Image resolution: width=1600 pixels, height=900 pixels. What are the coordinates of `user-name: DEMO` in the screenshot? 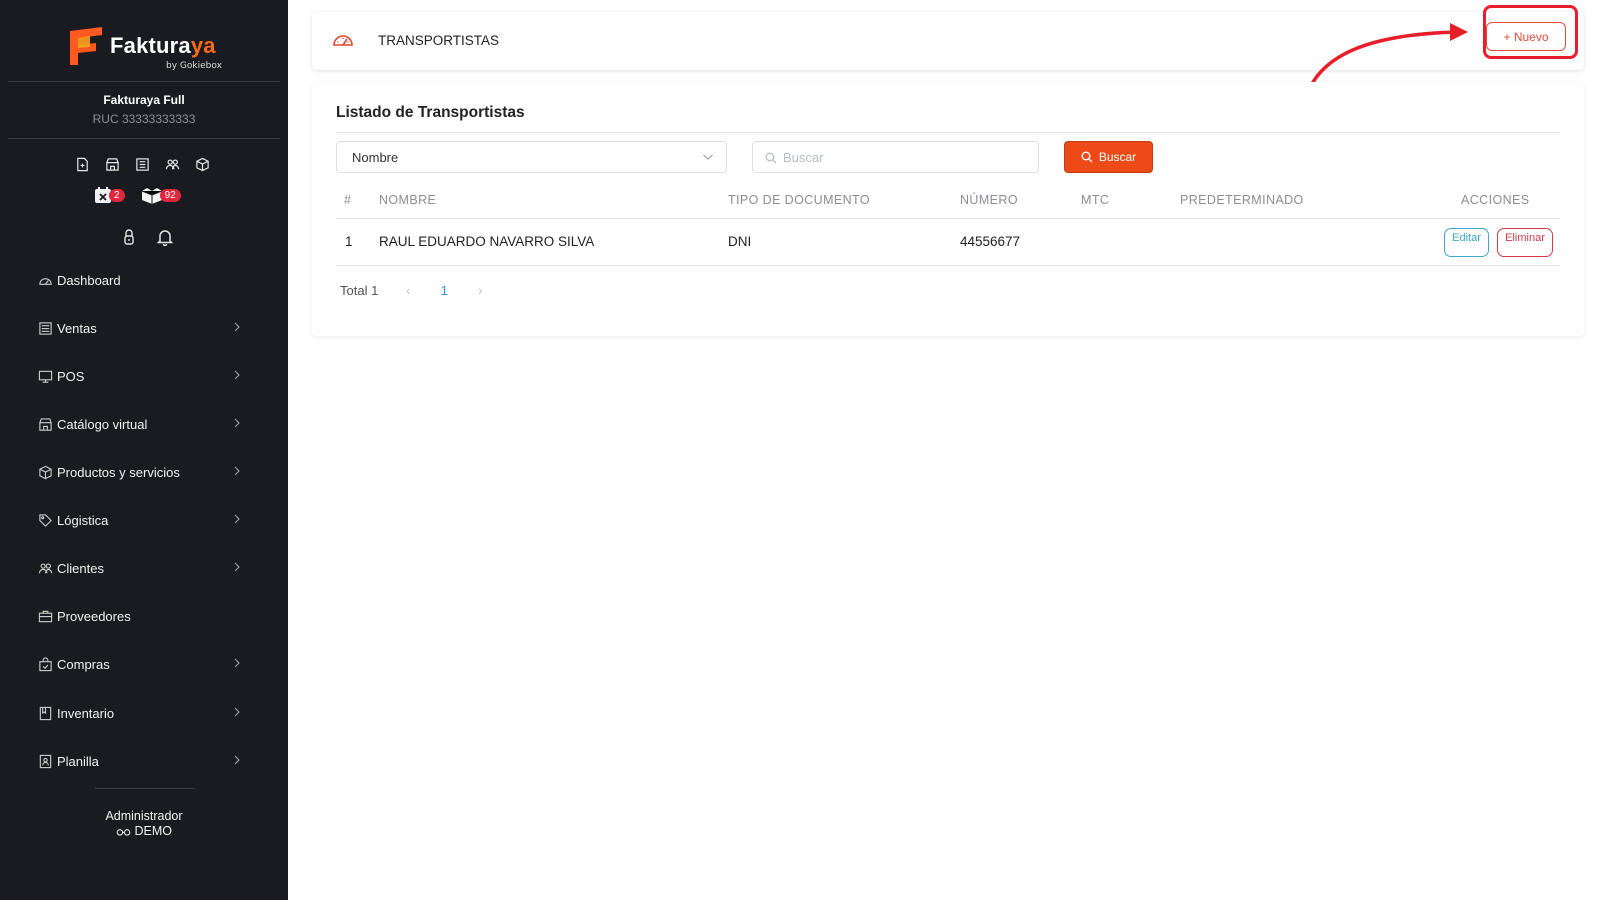 It's located at (144, 831).